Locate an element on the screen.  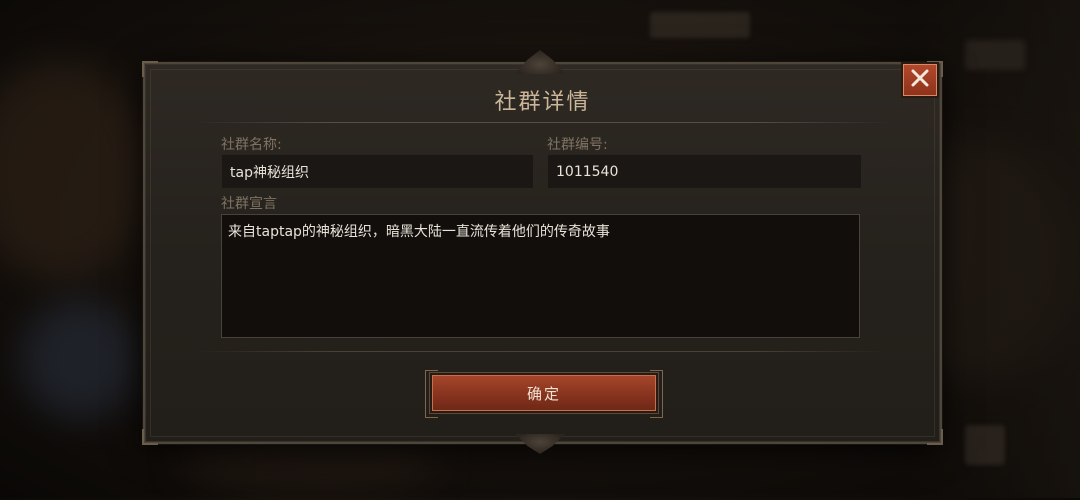
close-icon is located at coordinates (920, 80).